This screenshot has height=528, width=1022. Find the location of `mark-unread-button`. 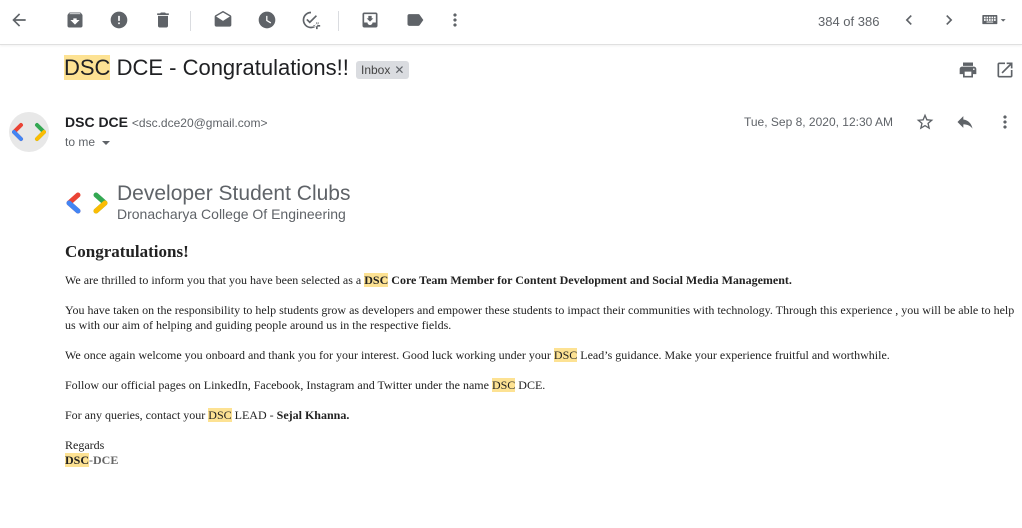

mark-unread-button is located at coordinates (223, 20).